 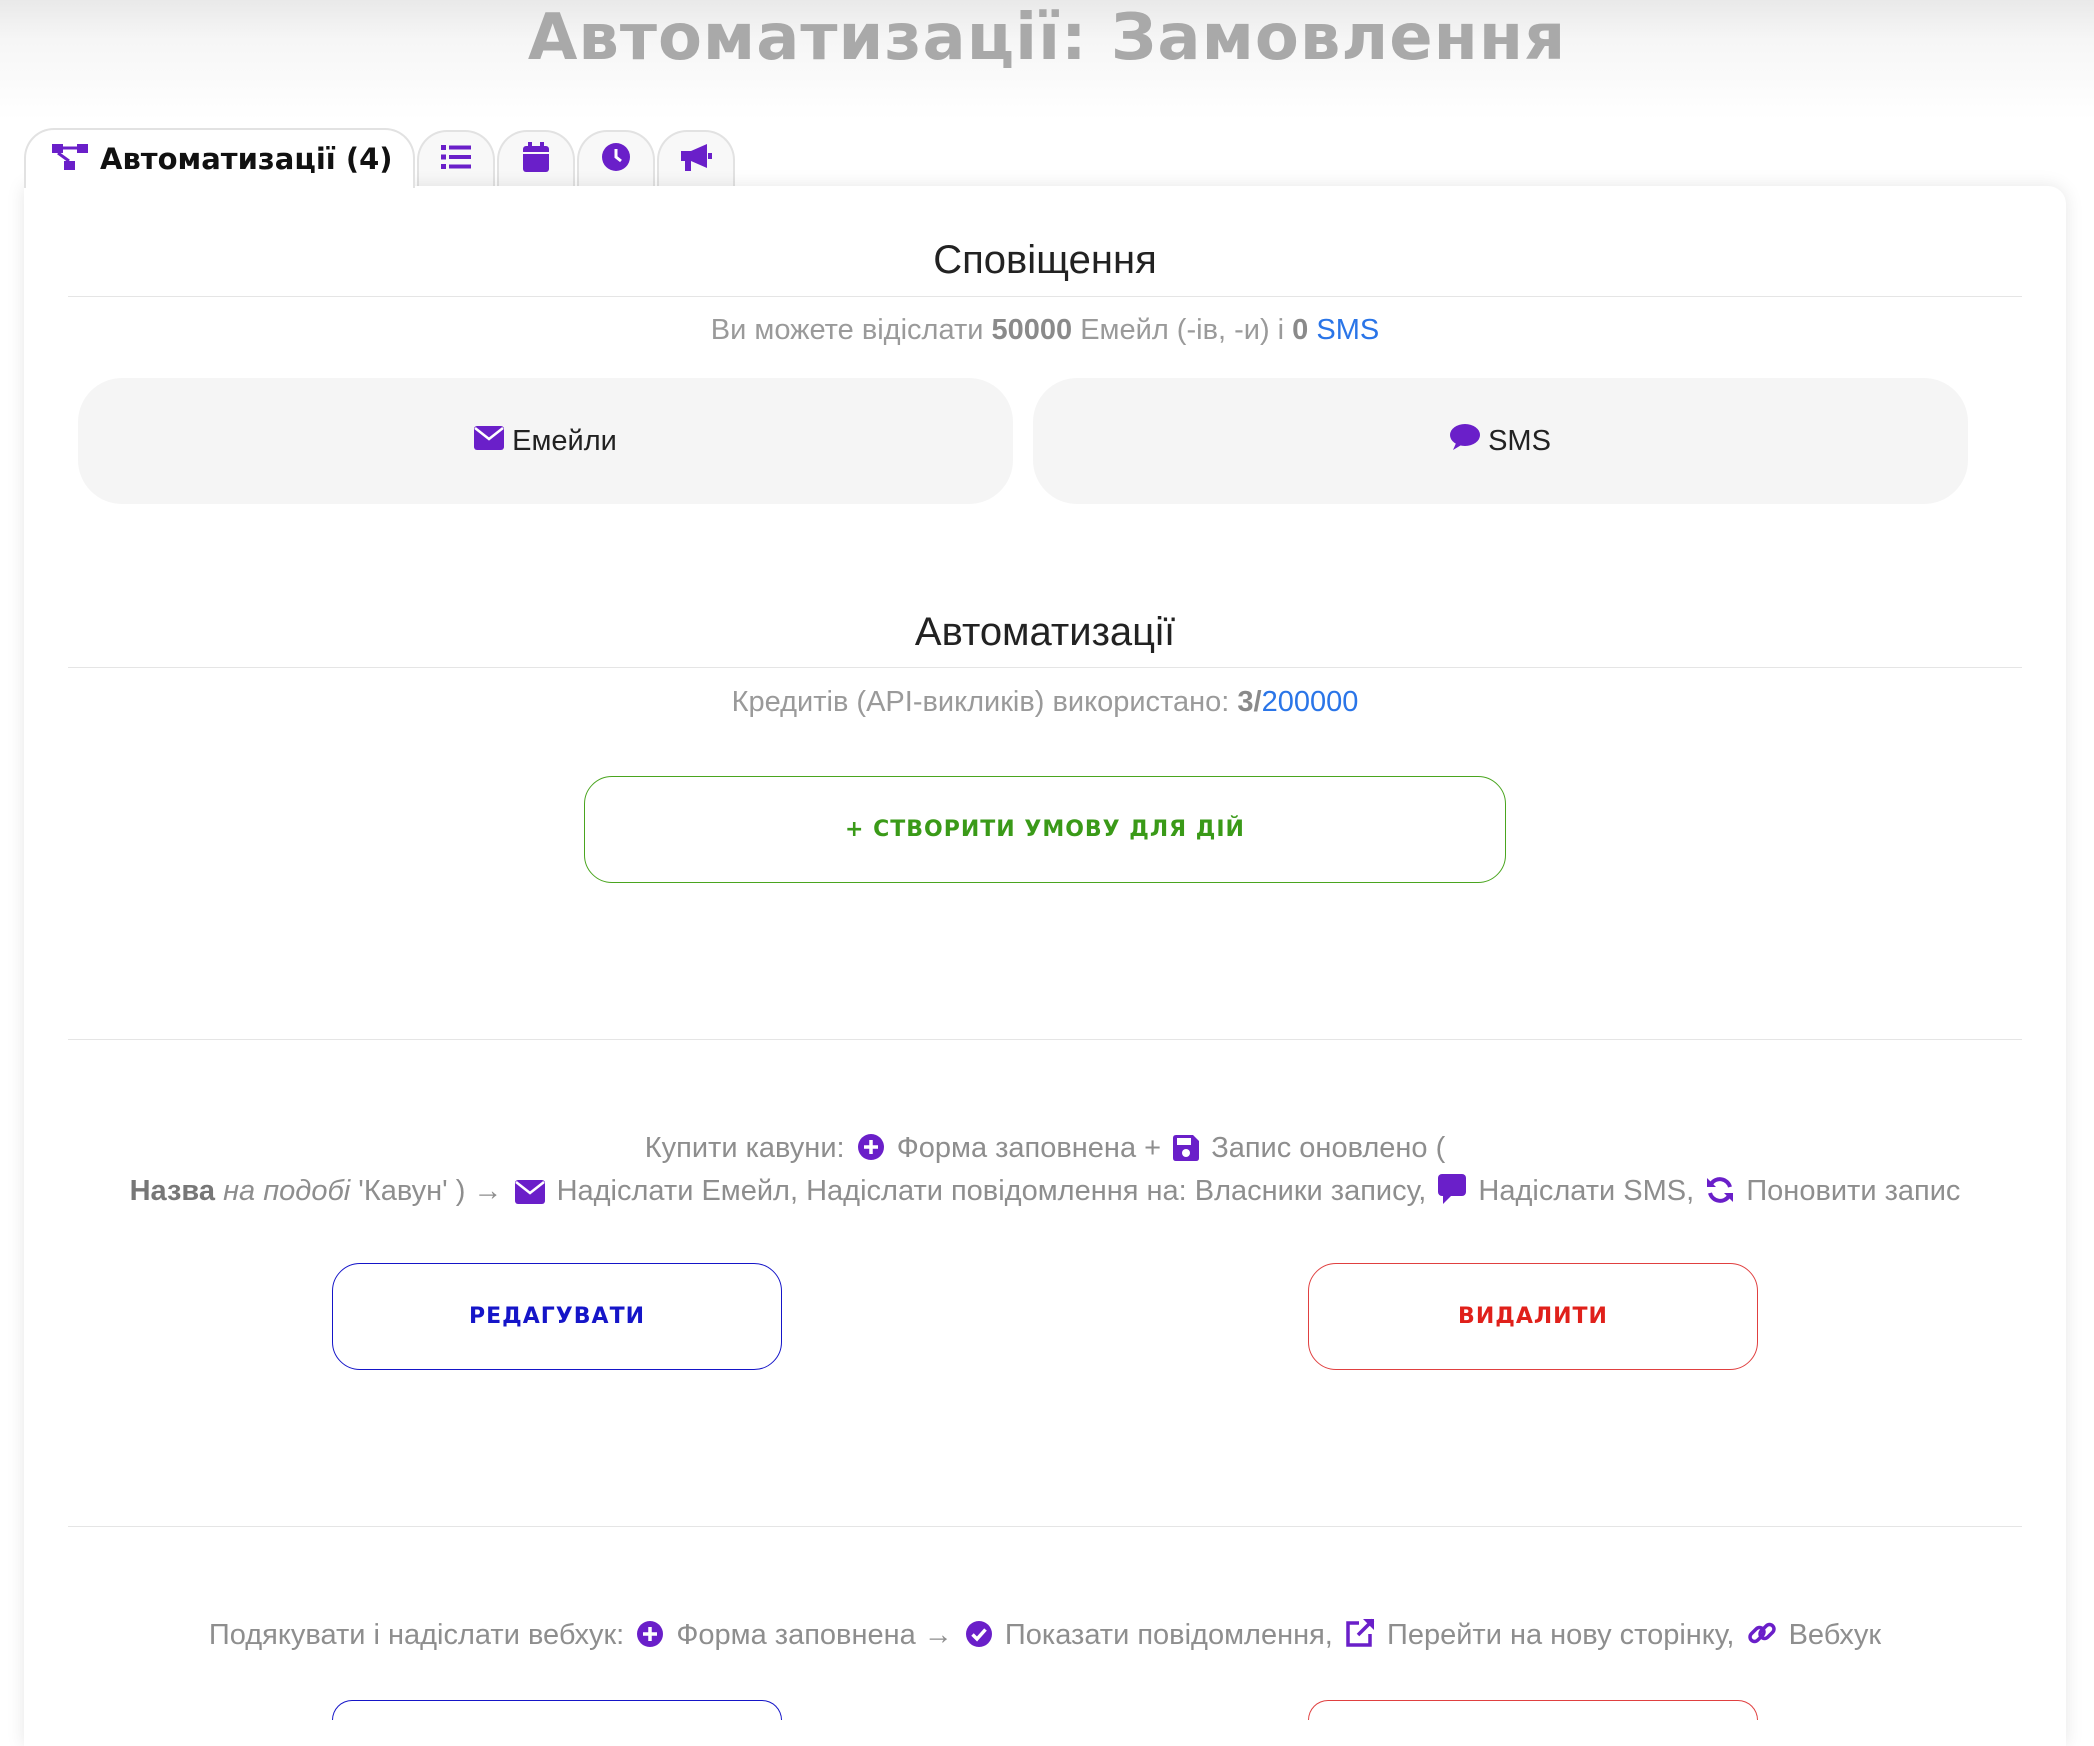 What do you see at coordinates (557, 1316) in the screenshot?
I see `edit-rule-button: РЕДАГУВАТИ` at bounding box center [557, 1316].